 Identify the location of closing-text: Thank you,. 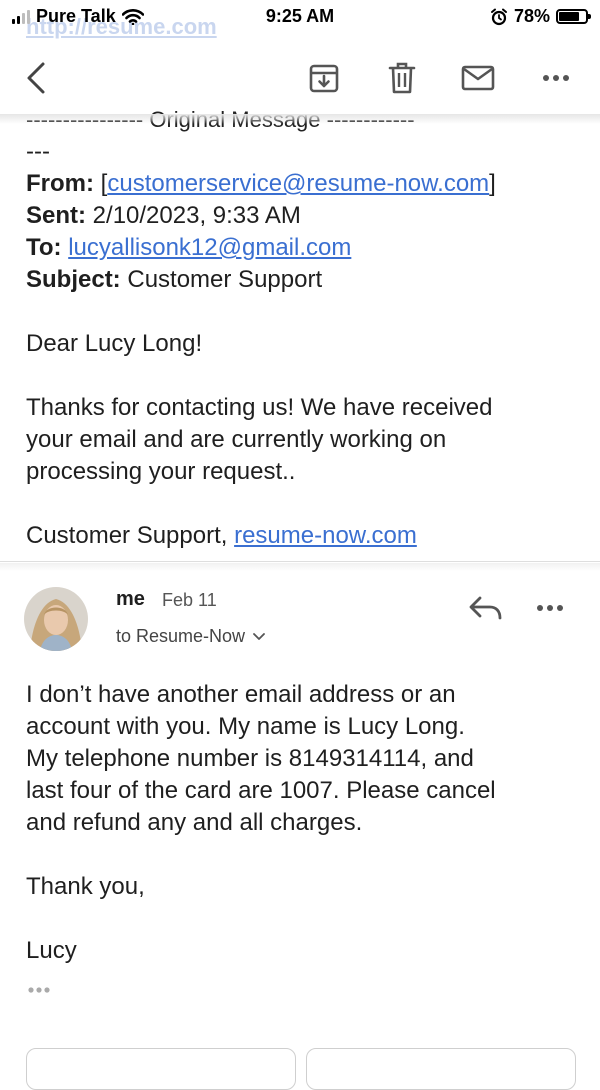
(85, 886).